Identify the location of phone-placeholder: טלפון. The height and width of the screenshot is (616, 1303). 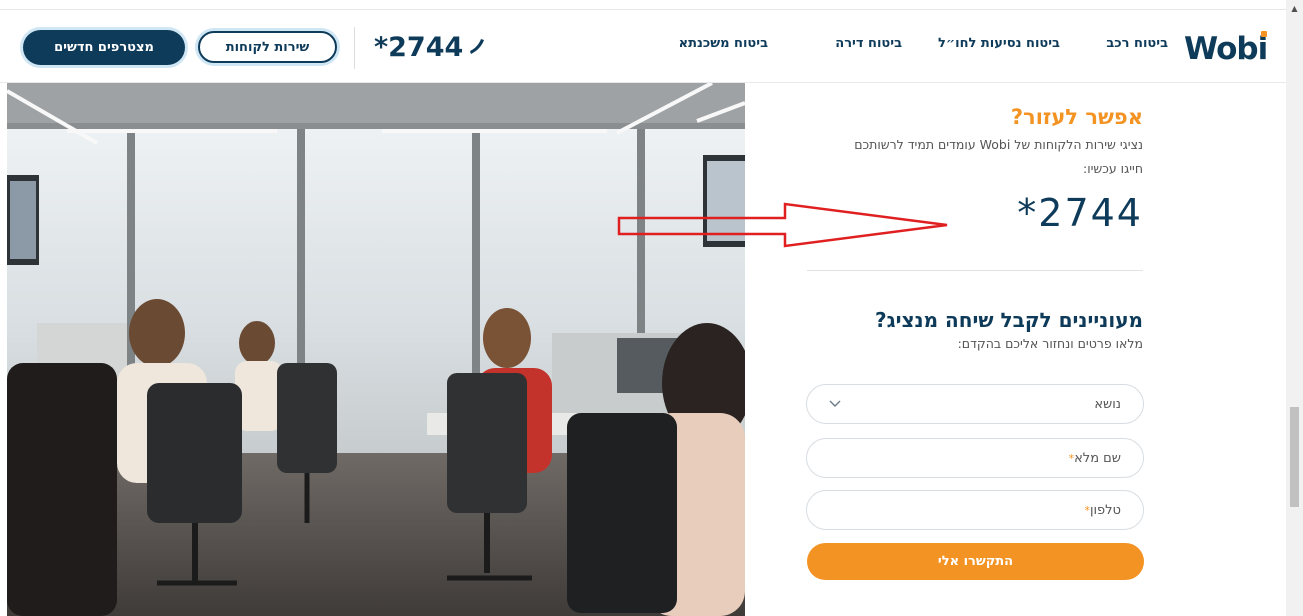
(1105, 510).